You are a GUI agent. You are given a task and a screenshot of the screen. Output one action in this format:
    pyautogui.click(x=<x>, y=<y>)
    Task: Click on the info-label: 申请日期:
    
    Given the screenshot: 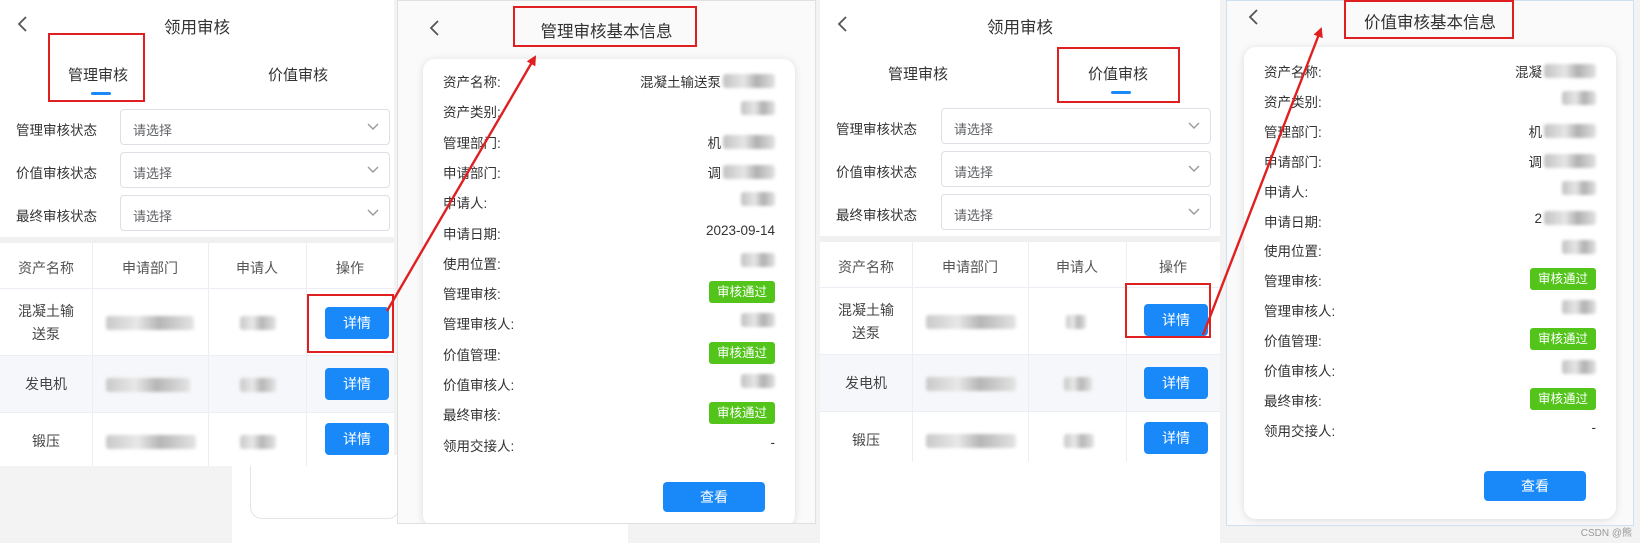 What is the action you would take?
    pyautogui.click(x=1293, y=222)
    